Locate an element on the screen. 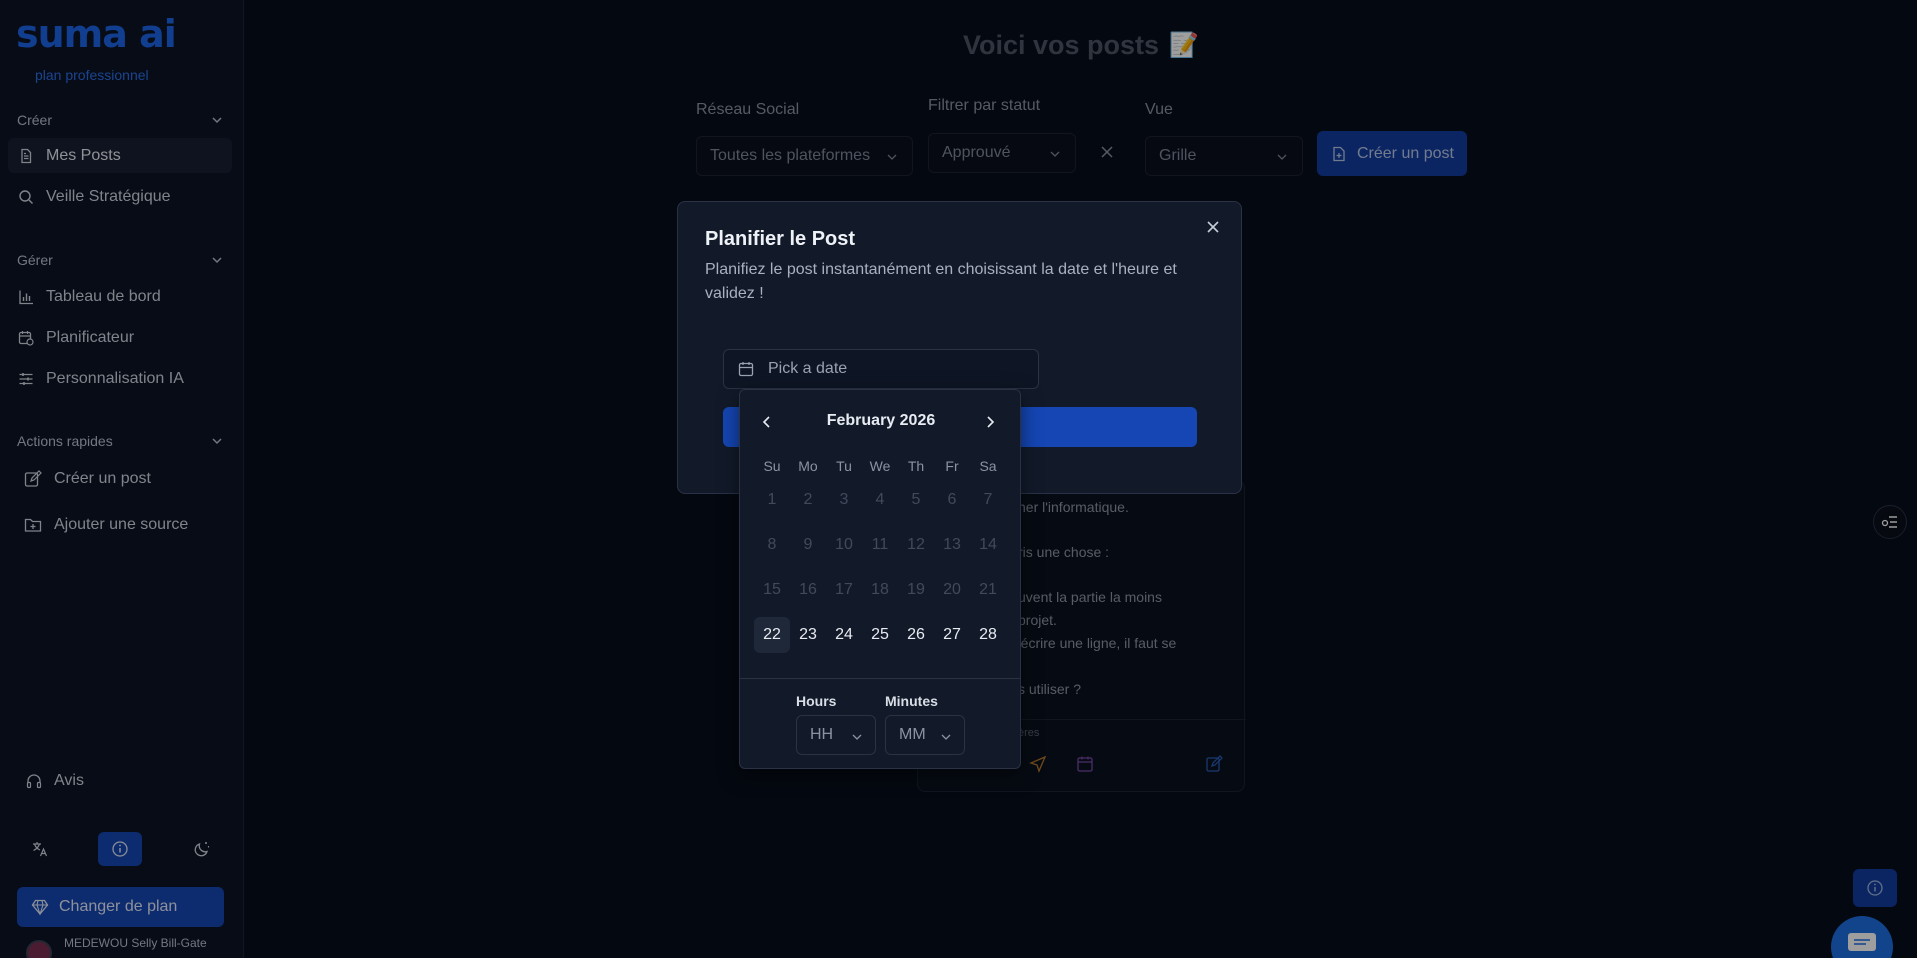 The height and width of the screenshot is (958, 1917). calendar-day: 25 is located at coordinates (880, 635).